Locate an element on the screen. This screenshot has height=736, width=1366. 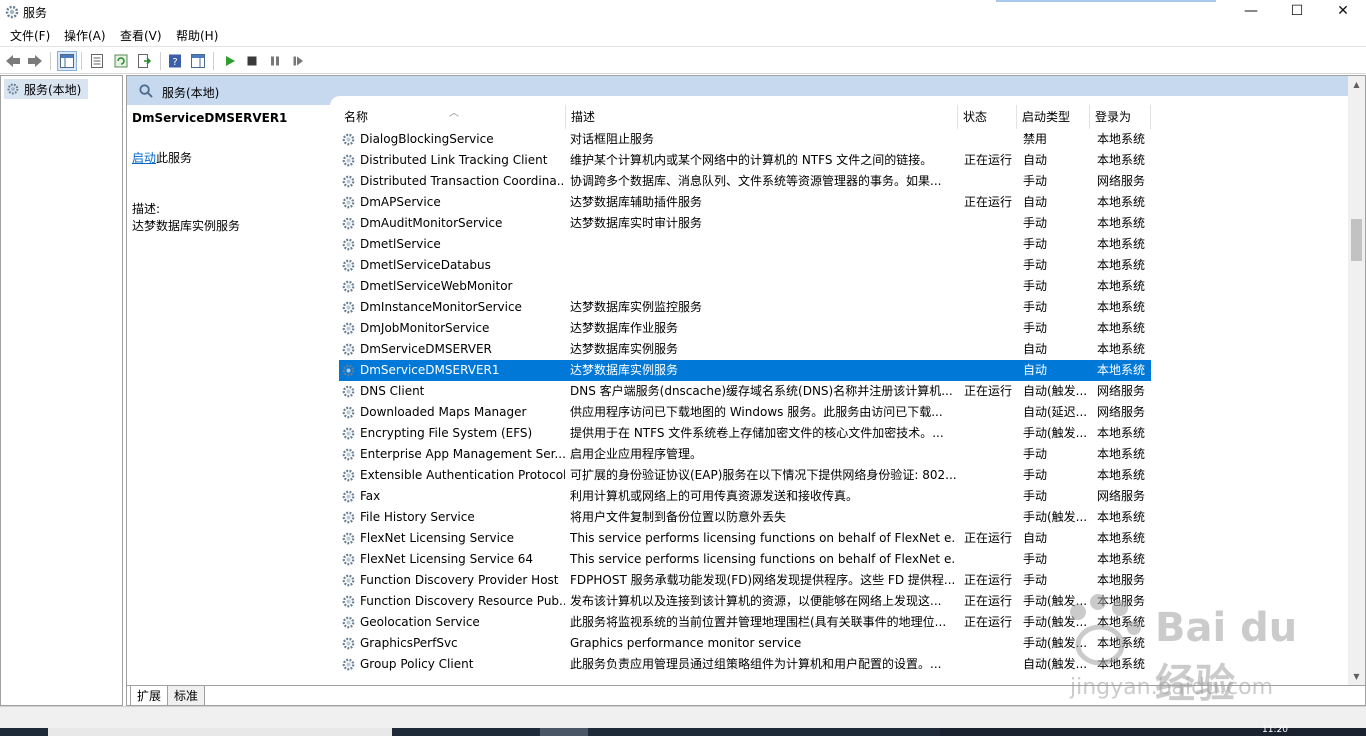
vertical-scrollbar: ▲ ▼ is located at coordinates (1356, 380).